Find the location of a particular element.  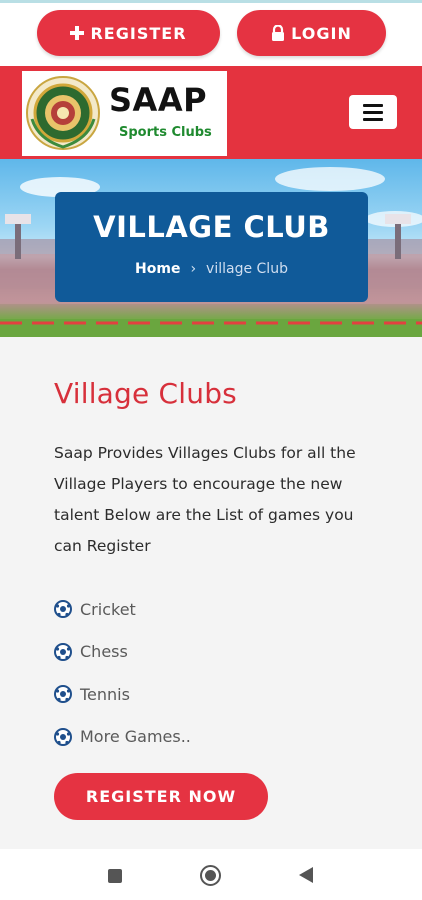

plus-icon is located at coordinates (77, 33).